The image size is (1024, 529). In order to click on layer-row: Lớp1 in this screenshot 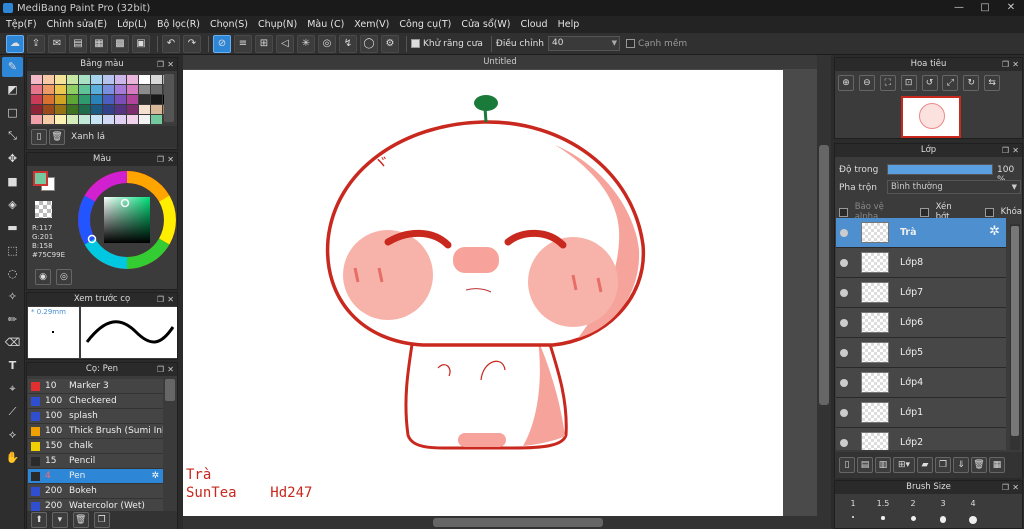, I will do `click(921, 413)`.